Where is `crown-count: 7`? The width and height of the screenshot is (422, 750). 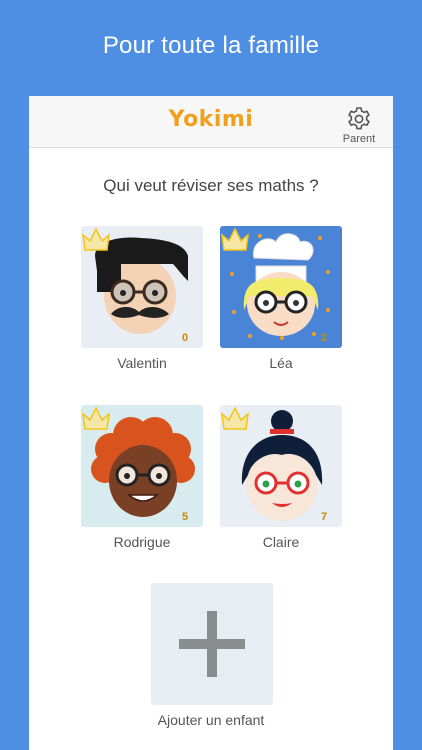
crown-count: 7 is located at coordinates (324, 517).